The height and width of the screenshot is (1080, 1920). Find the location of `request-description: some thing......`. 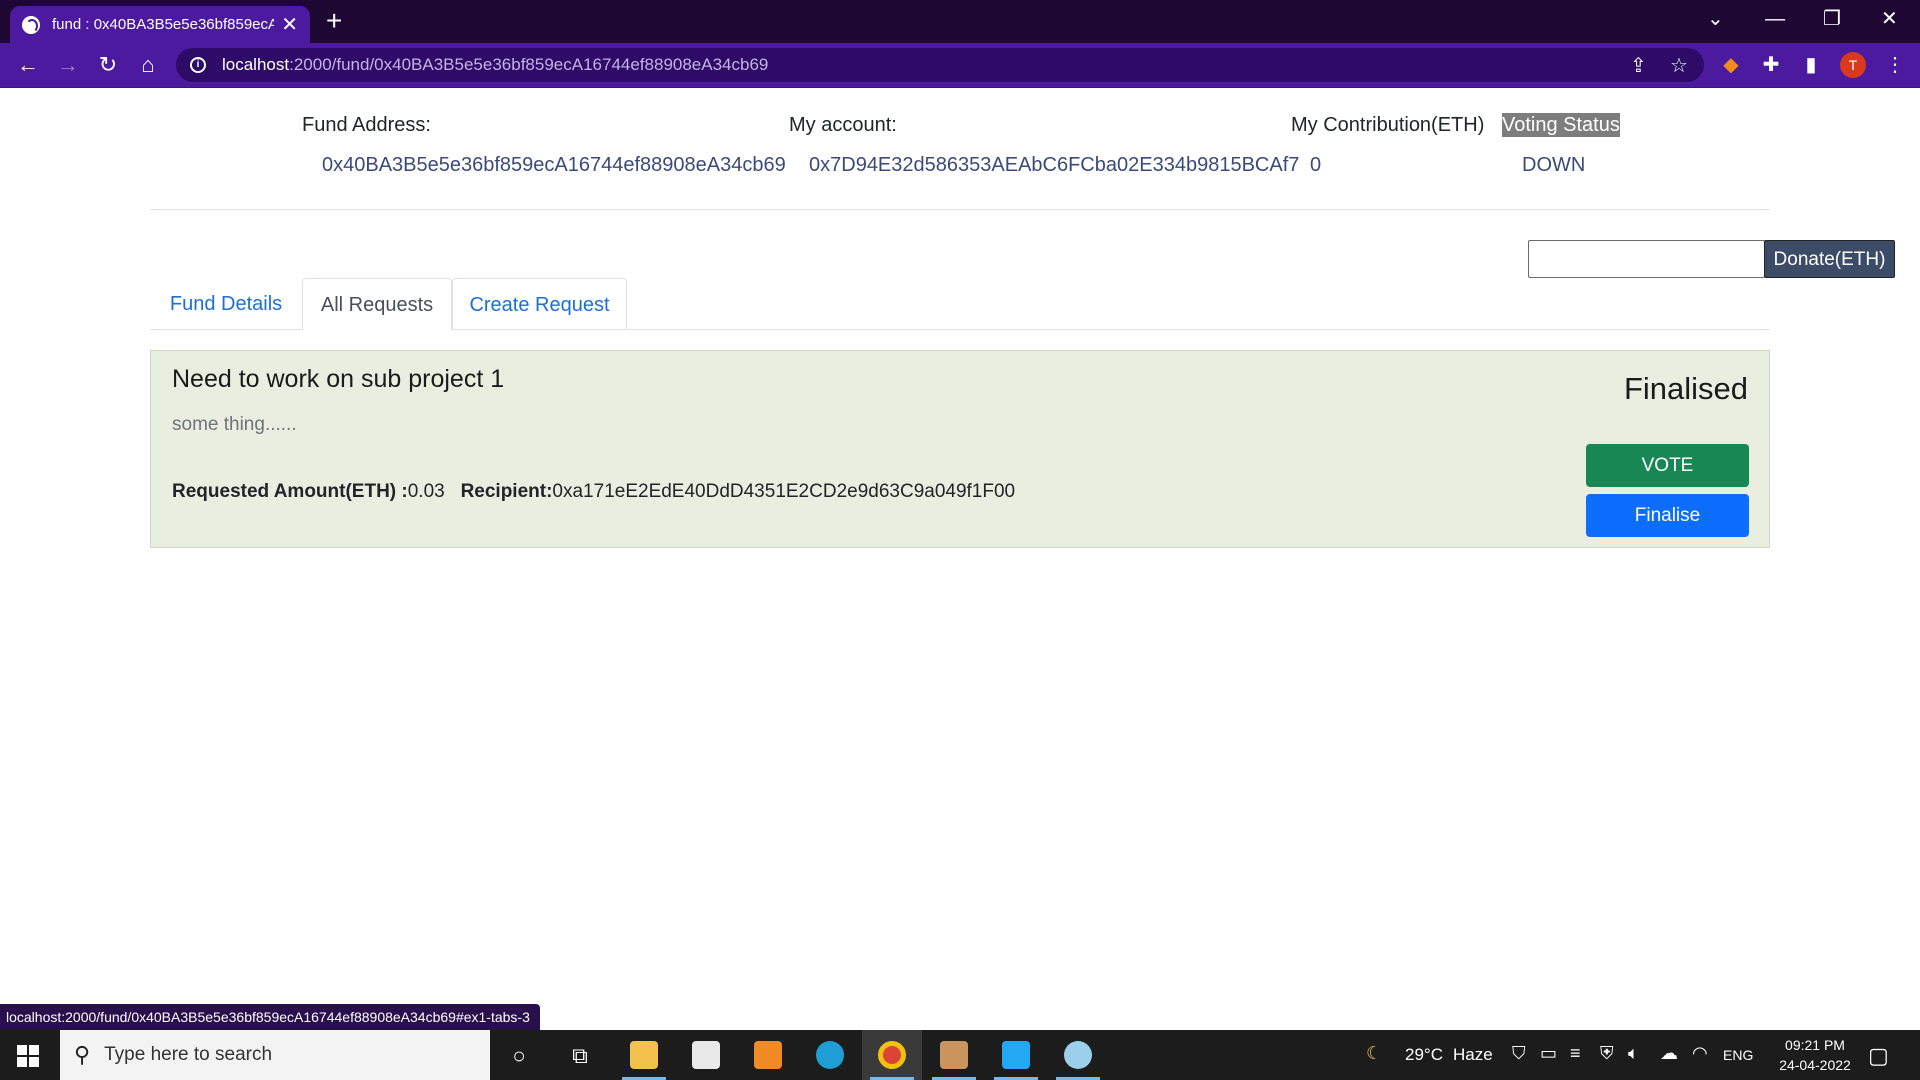

request-description: some thing...... is located at coordinates (234, 424).